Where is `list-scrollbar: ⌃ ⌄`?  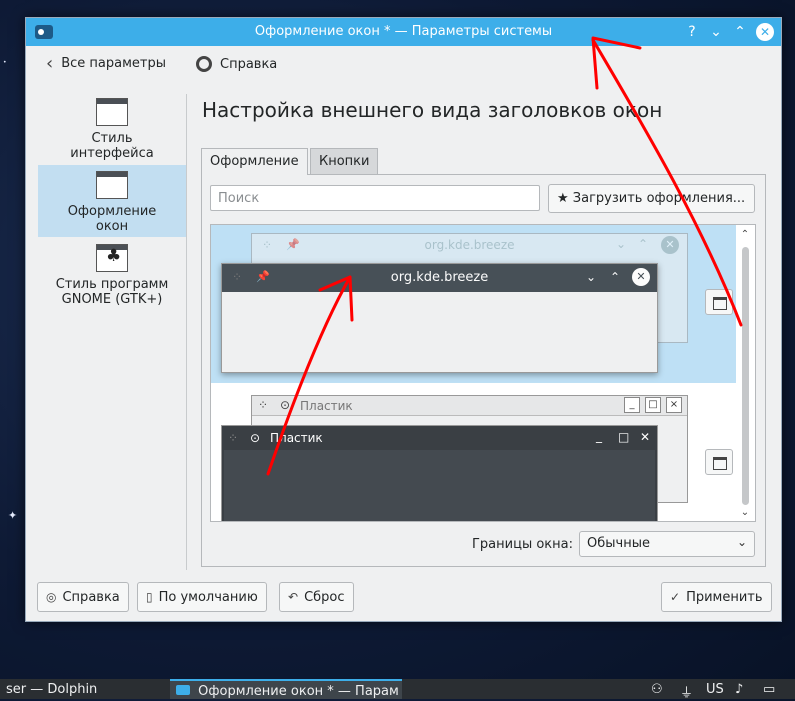
list-scrollbar: ⌃ ⌄ is located at coordinates (745, 373).